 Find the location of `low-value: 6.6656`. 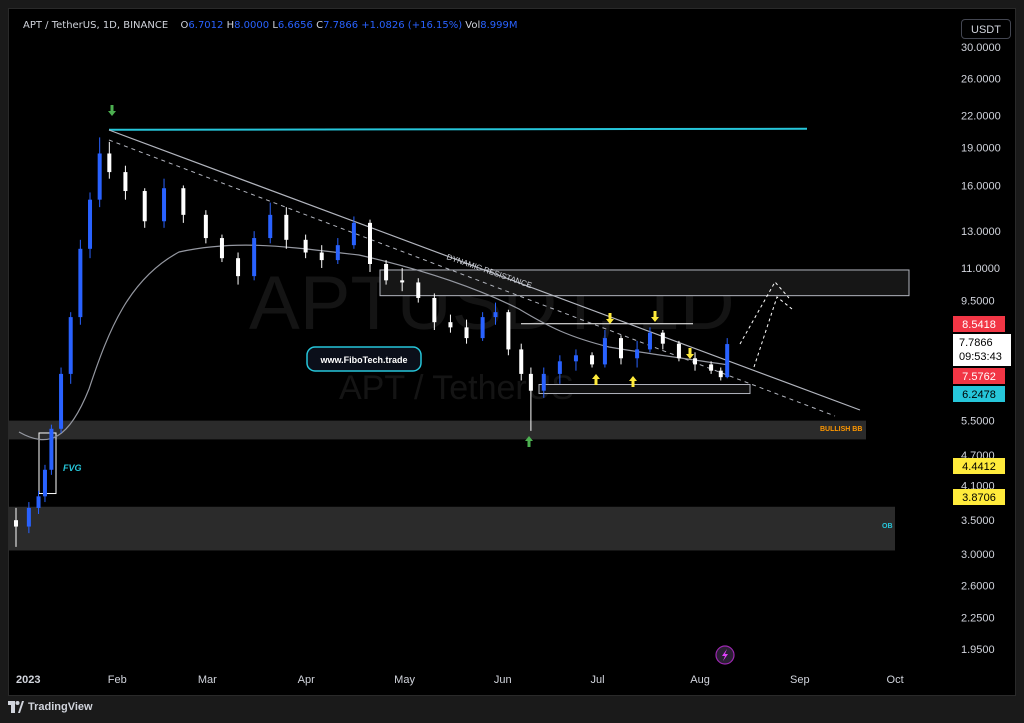

low-value: 6.6656 is located at coordinates (295, 25).